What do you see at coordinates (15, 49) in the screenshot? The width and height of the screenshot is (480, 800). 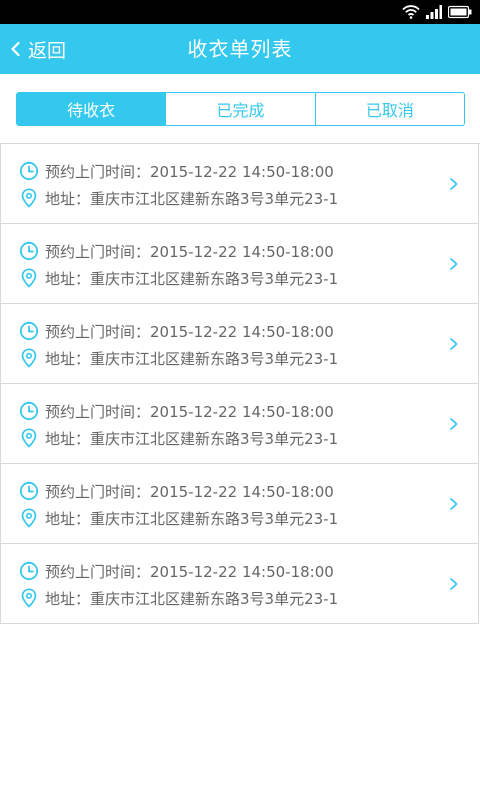 I see `chevron-left-icon` at bounding box center [15, 49].